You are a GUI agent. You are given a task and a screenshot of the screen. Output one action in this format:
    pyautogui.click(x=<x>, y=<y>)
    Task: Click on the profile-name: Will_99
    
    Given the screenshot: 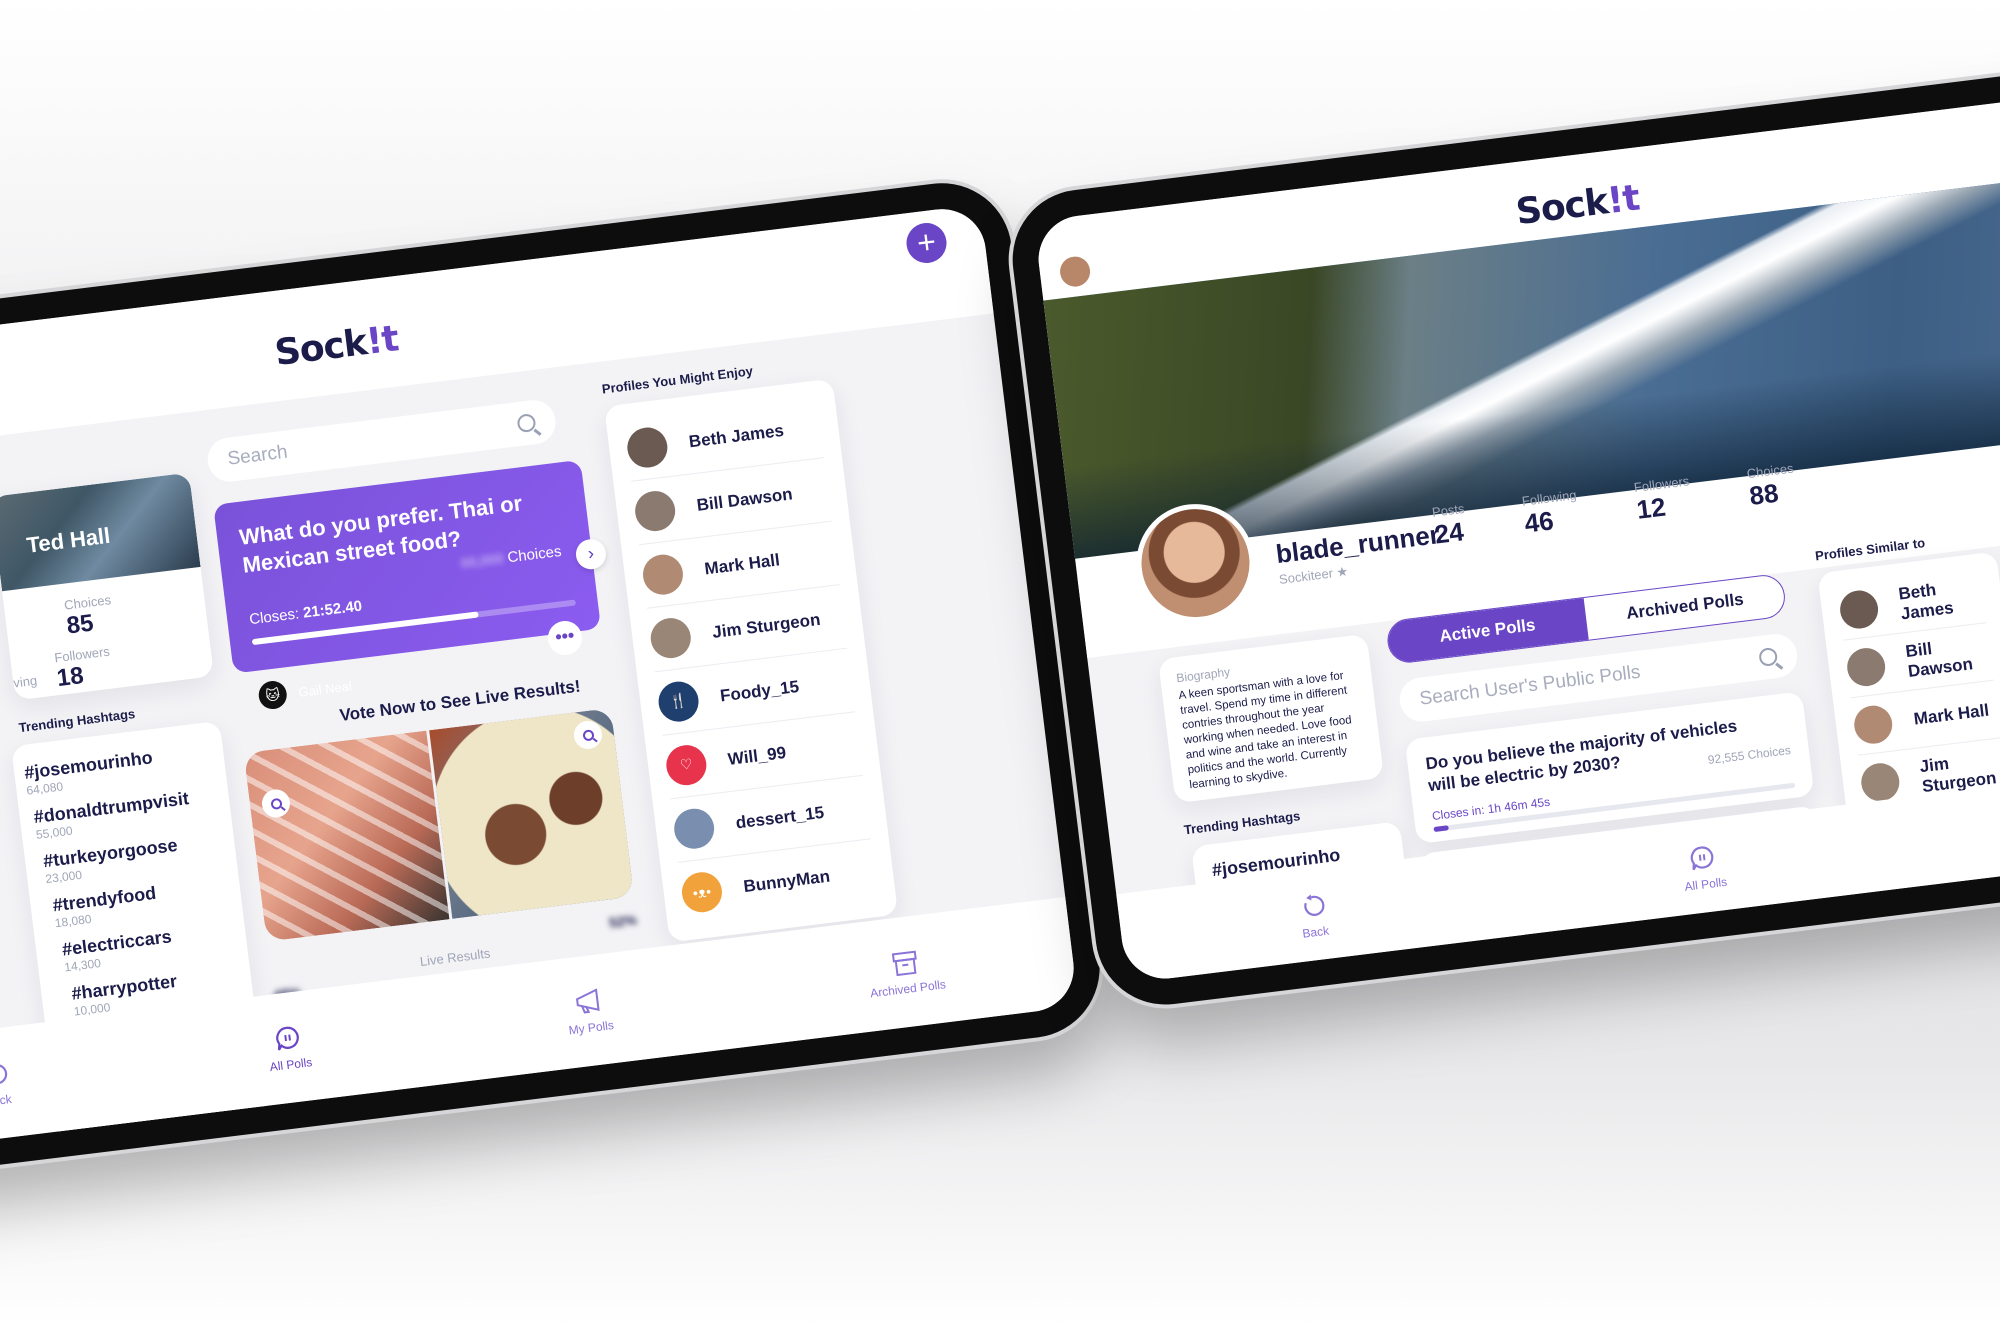 What is the action you would take?
    pyautogui.click(x=757, y=755)
    